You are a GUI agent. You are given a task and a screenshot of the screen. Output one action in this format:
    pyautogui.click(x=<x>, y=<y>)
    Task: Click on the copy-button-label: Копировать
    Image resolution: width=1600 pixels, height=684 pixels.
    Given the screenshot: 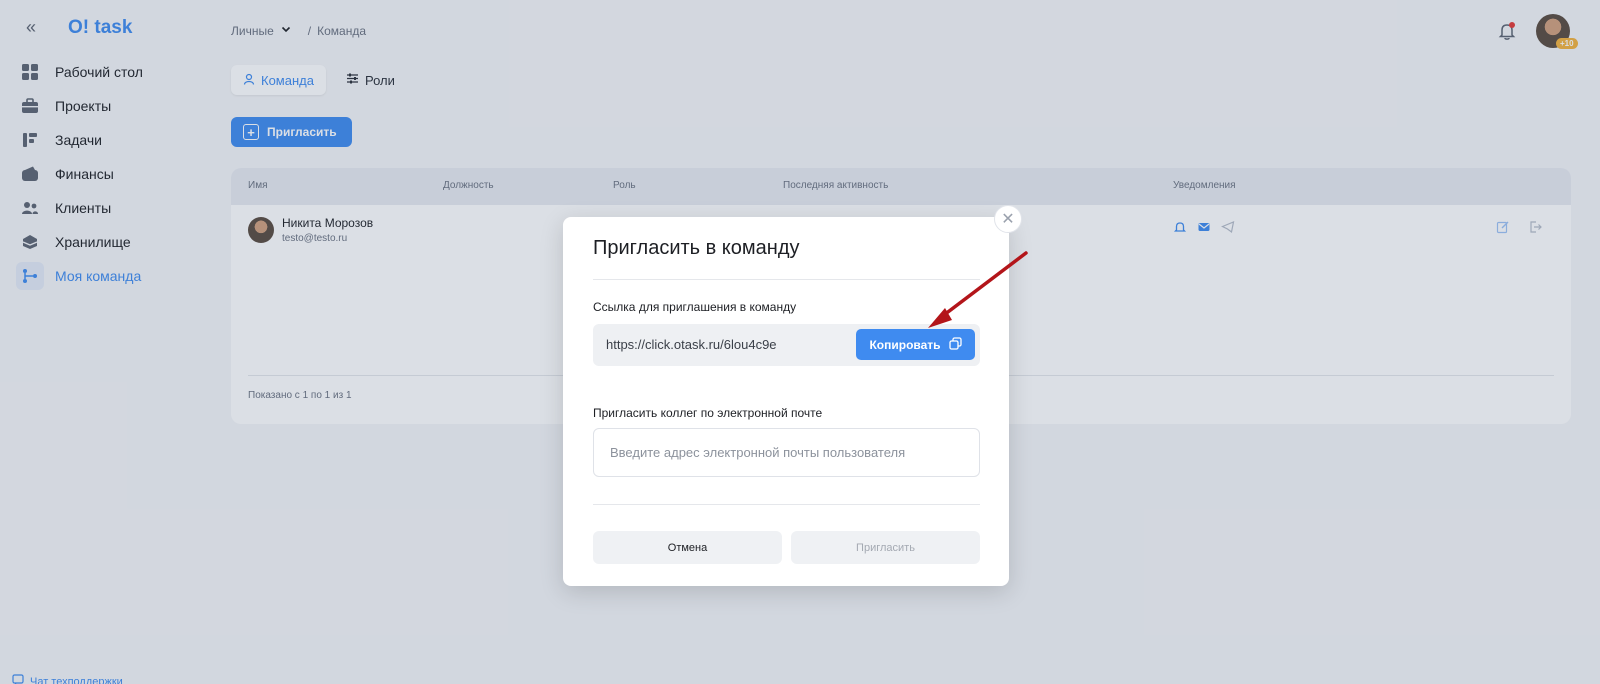 What is the action you would take?
    pyautogui.click(x=905, y=344)
    